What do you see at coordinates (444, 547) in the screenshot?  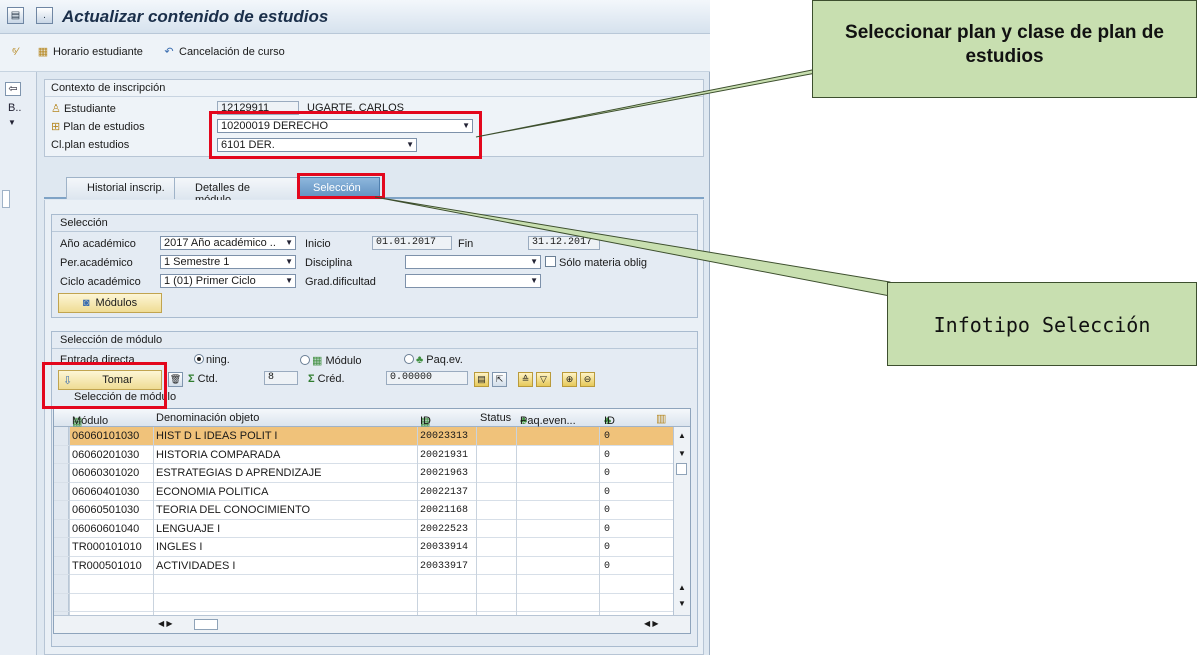 I see `cell-id: 20033914` at bounding box center [444, 547].